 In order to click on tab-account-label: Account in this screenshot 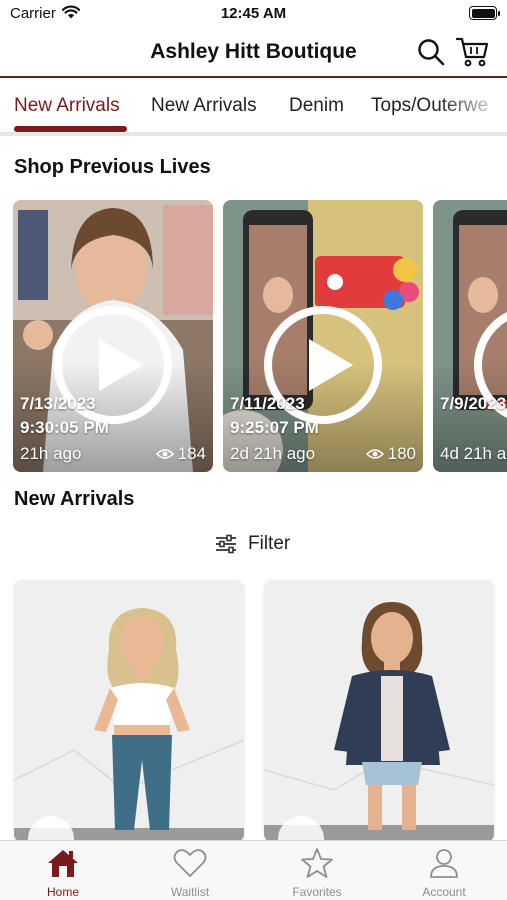, I will do `click(444, 892)`.